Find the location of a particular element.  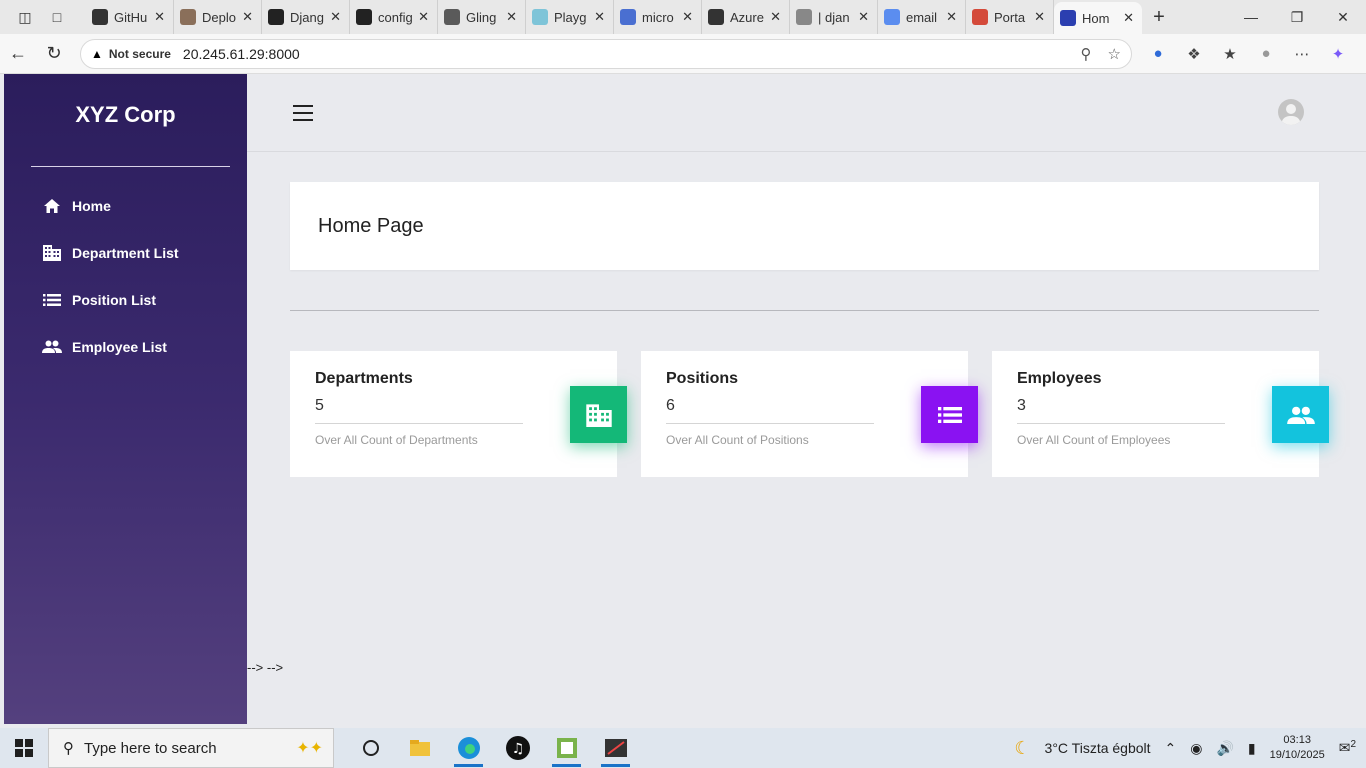

task-view-icon is located at coordinates (370, 748).